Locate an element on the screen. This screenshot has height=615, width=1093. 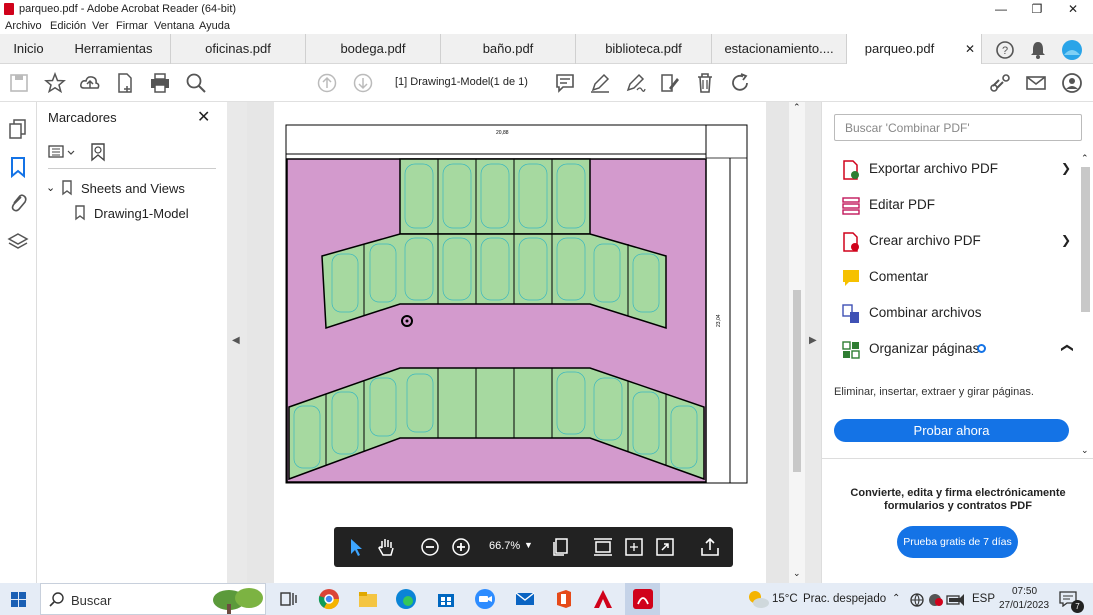
tools-search-input: Buscar 'Combinar PDF' is located at coordinates (958, 127).